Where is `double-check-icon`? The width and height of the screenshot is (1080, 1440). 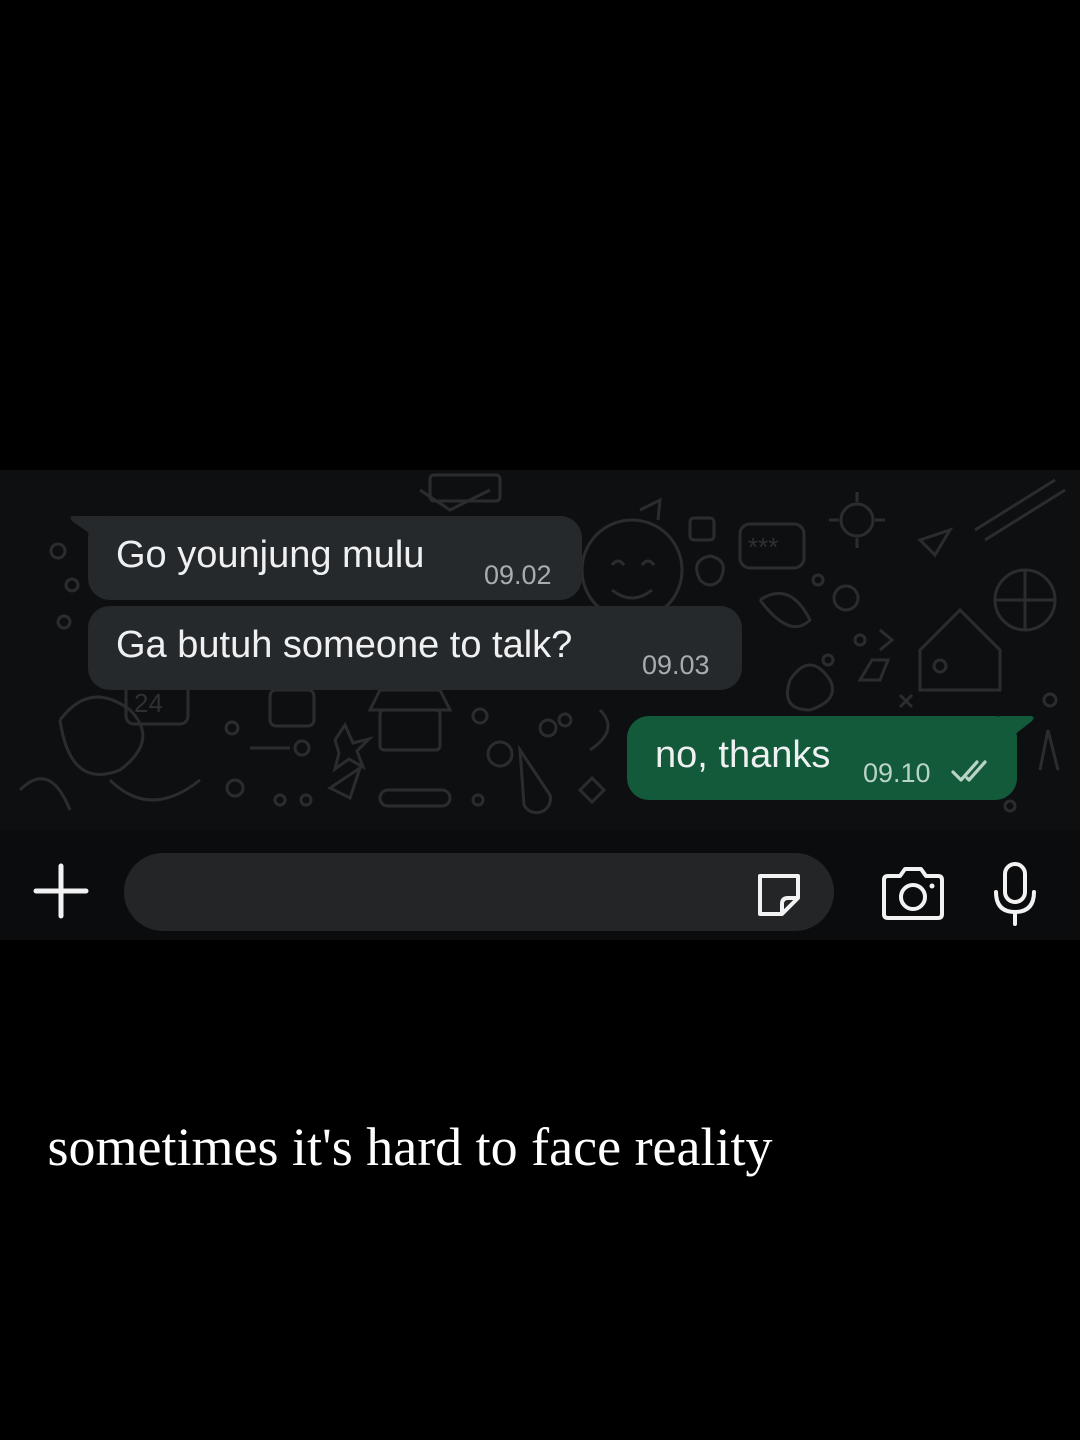 double-check-icon is located at coordinates (969, 771).